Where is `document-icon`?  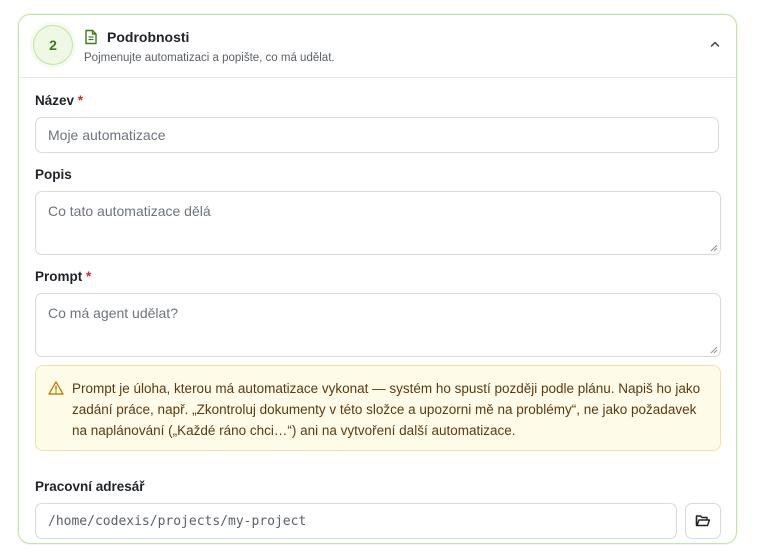
document-icon is located at coordinates (91, 37).